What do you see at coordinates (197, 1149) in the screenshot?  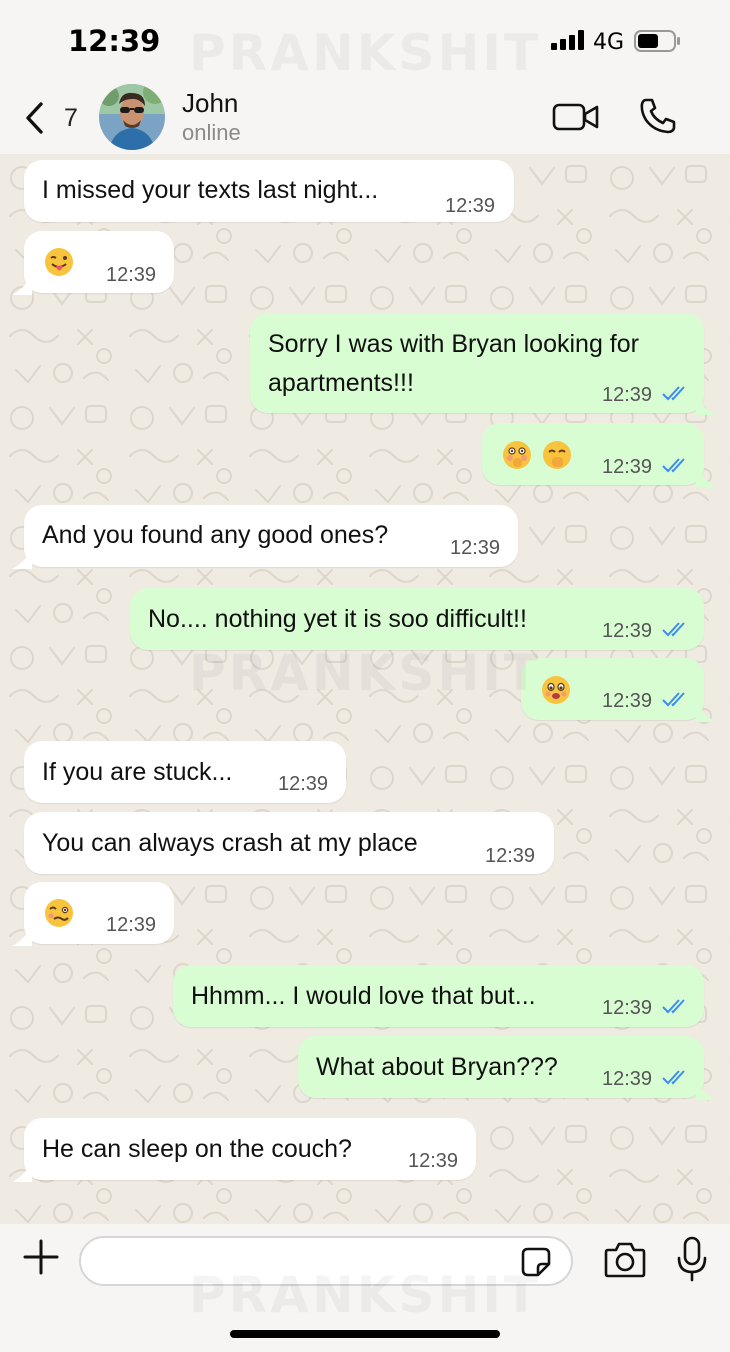 I see `message-text: He can sleep on the couch?` at bounding box center [197, 1149].